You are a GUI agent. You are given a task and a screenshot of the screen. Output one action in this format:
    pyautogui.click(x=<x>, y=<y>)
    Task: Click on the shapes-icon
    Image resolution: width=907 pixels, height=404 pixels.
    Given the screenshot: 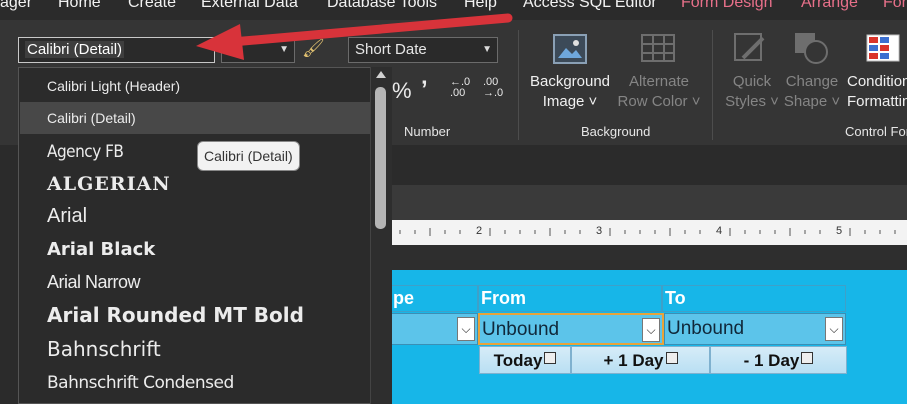 What is the action you would take?
    pyautogui.click(x=811, y=48)
    